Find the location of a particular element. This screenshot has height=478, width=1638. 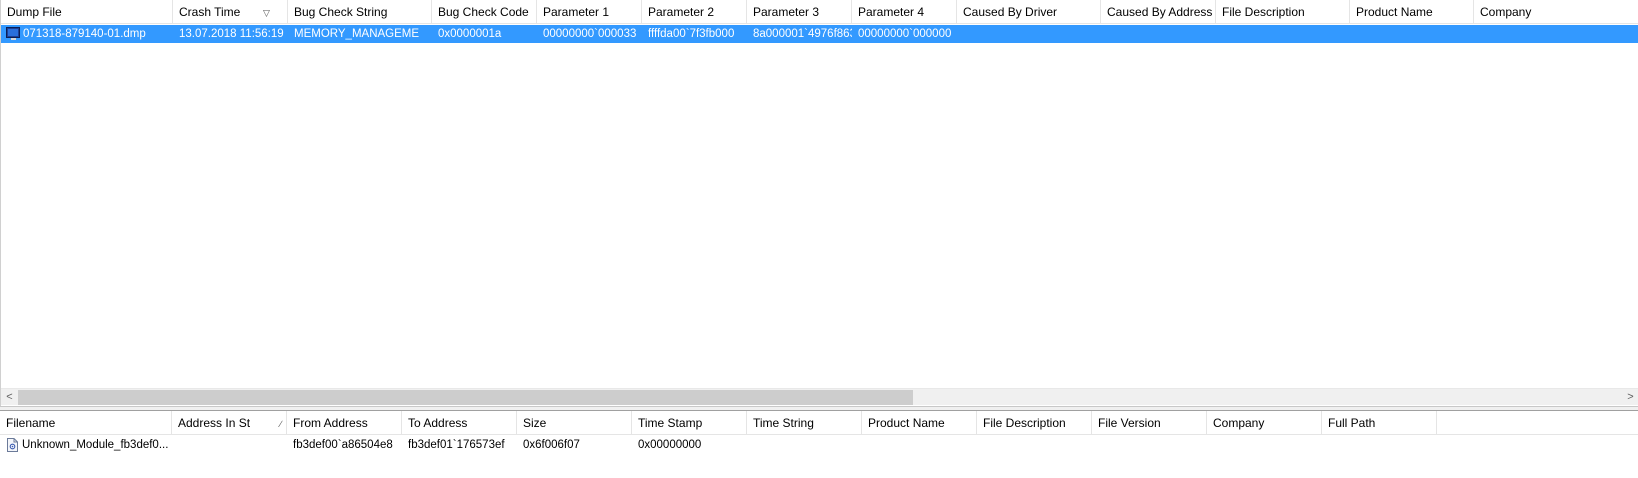

column-header-from-address: From Address is located at coordinates (344, 423).